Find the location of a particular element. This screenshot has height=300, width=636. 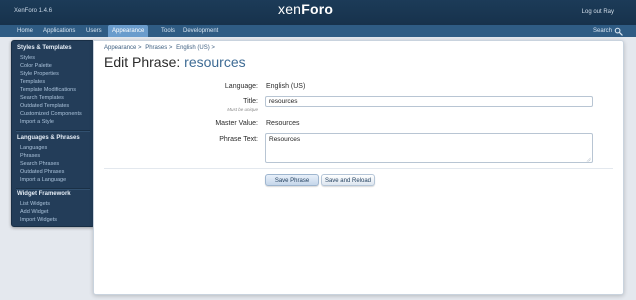

xenforo-logo: xenForo is located at coordinates (305, 9).